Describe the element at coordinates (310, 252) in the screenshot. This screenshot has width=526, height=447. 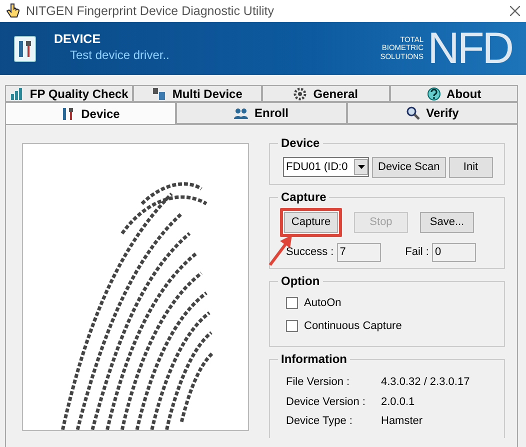
I see `success-label: Success :` at that location.